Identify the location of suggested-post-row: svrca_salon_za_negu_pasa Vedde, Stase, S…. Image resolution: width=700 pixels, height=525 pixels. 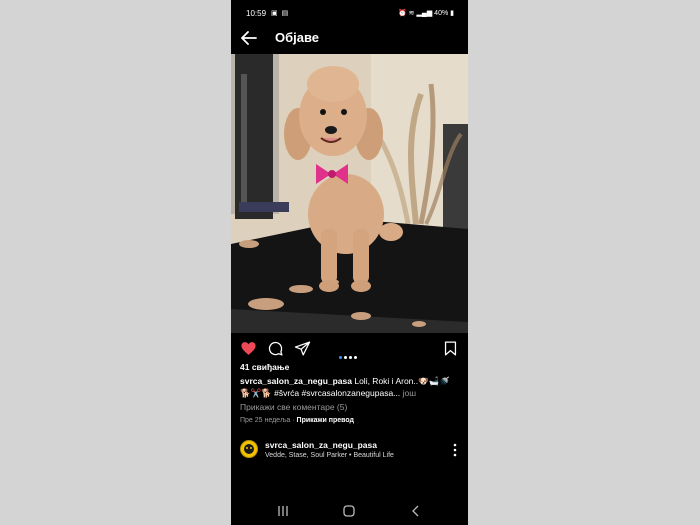
(349, 450).